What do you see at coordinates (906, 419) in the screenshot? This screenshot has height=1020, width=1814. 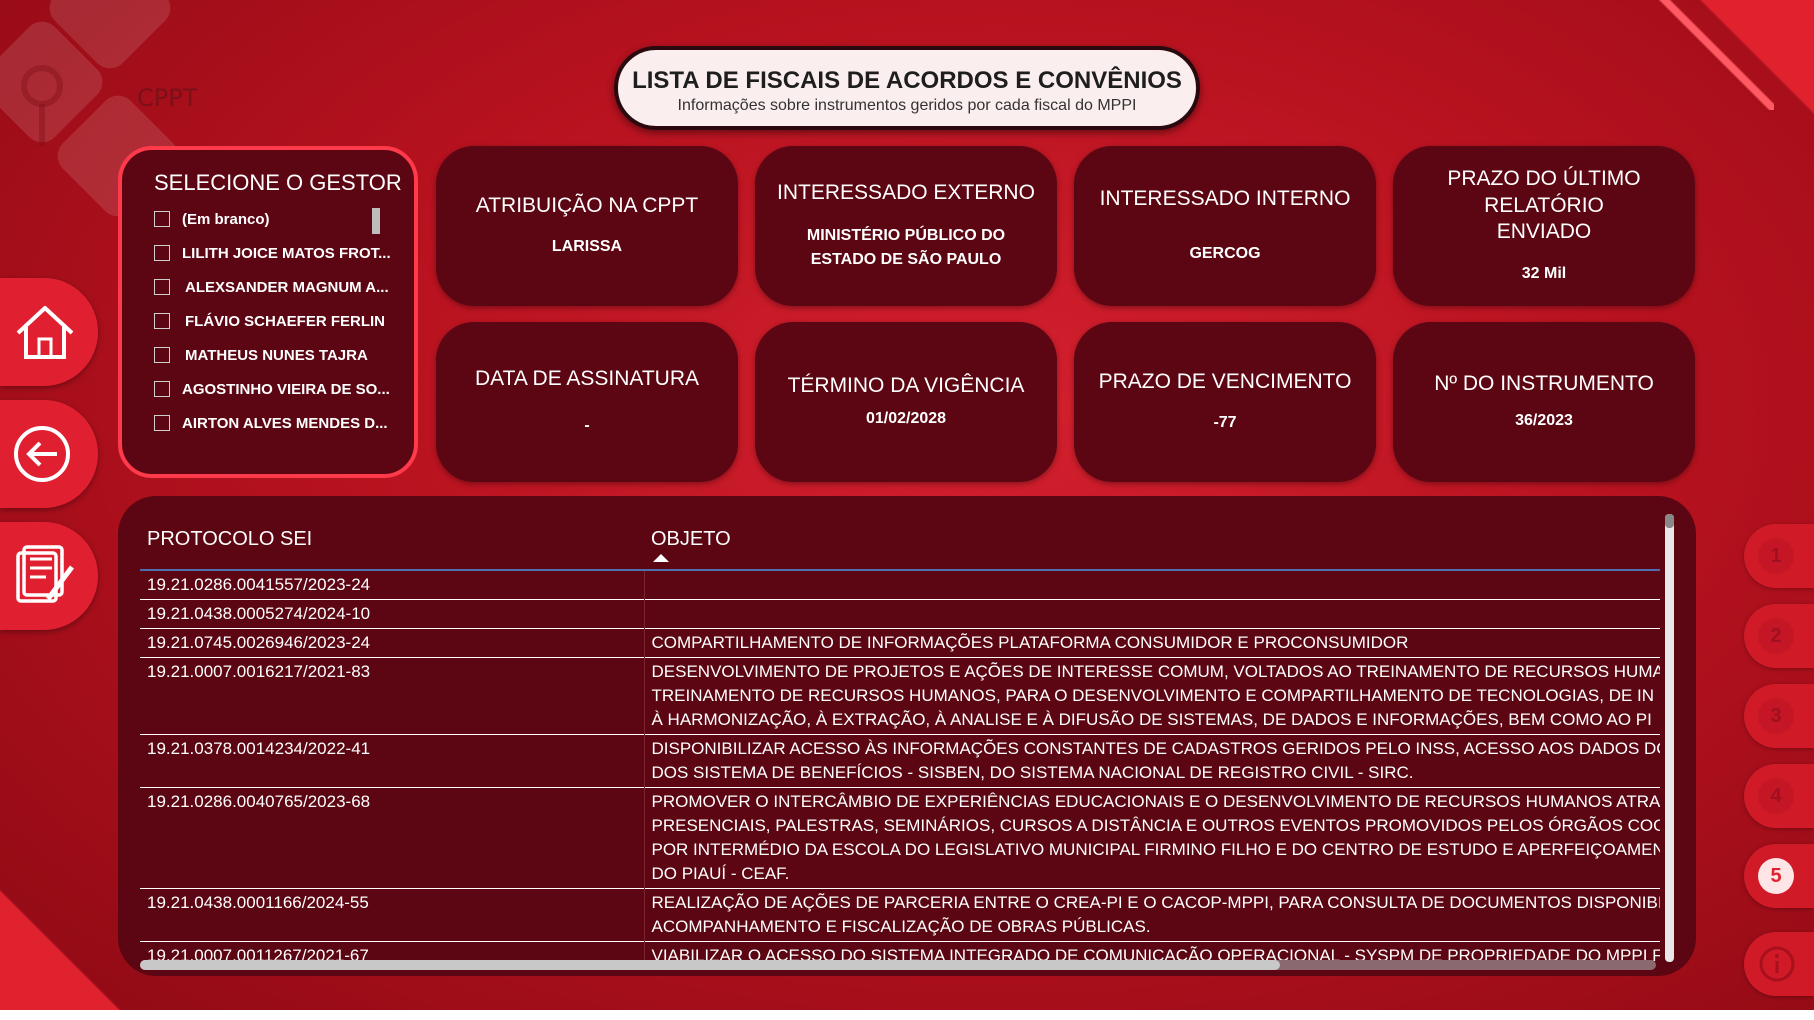 I see `card-value: 01/02/2028` at bounding box center [906, 419].